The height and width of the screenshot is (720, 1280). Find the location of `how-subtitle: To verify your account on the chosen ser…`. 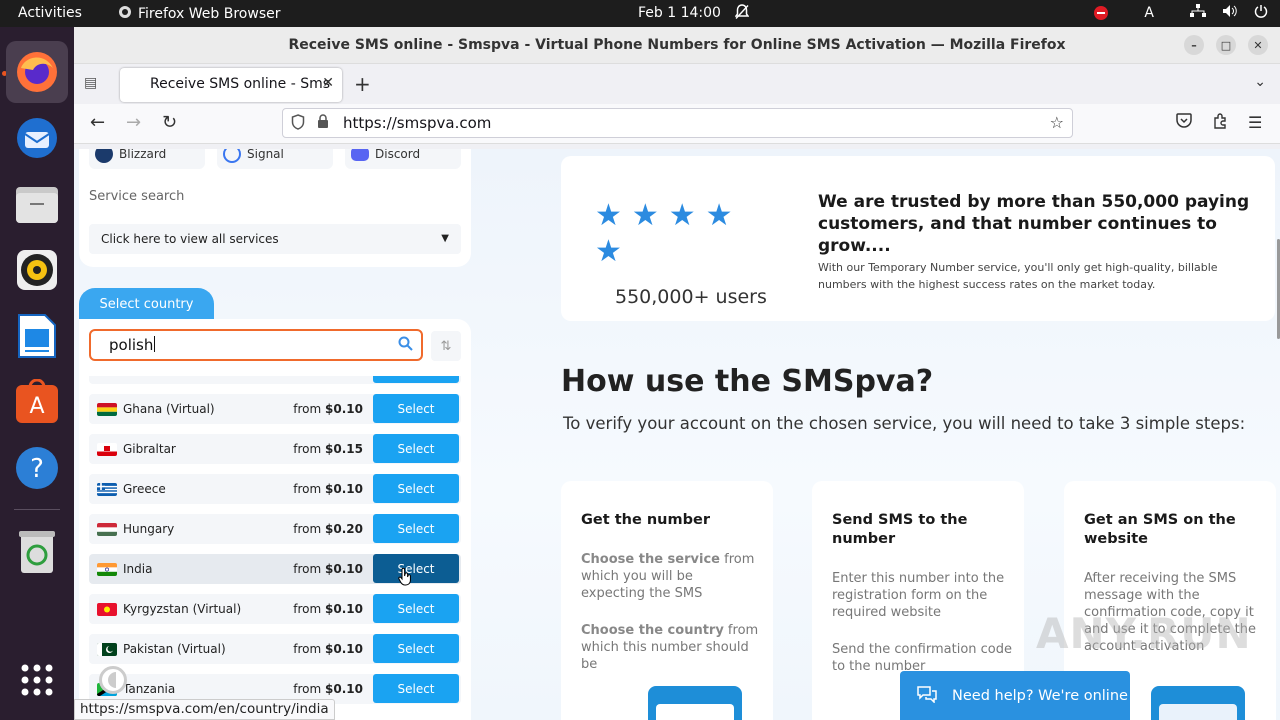

how-subtitle: To verify your account on the chosen ser… is located at coordinates (904, 423).